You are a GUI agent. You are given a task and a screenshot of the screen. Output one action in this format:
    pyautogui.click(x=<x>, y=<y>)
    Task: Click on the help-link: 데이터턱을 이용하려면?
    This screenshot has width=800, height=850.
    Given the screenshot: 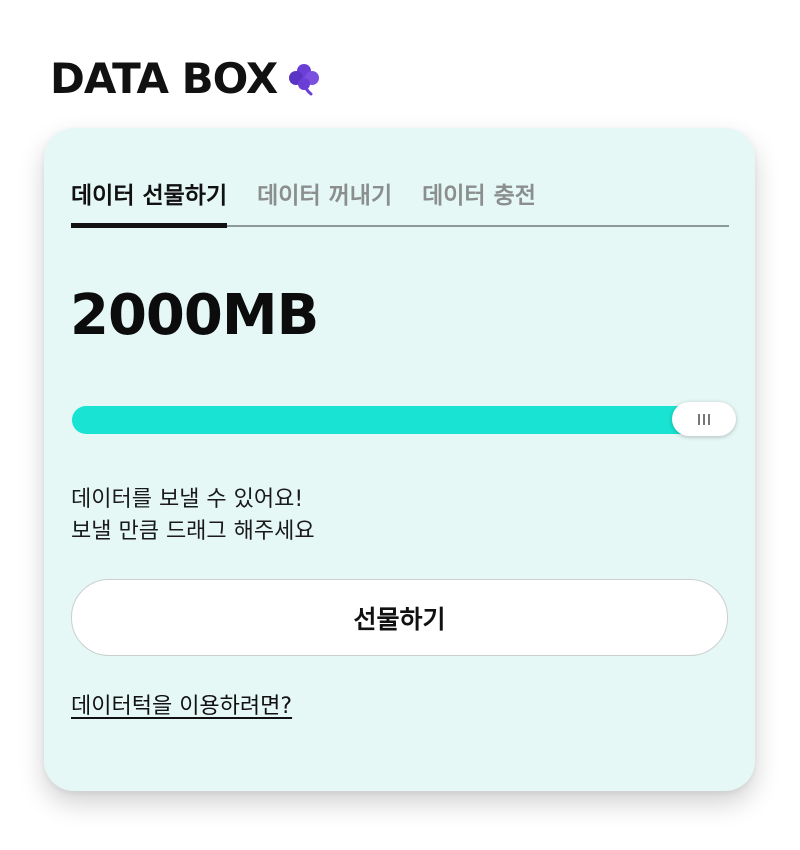 What is the action you would take?
    pyautogui.click(x=181, y=704)
    